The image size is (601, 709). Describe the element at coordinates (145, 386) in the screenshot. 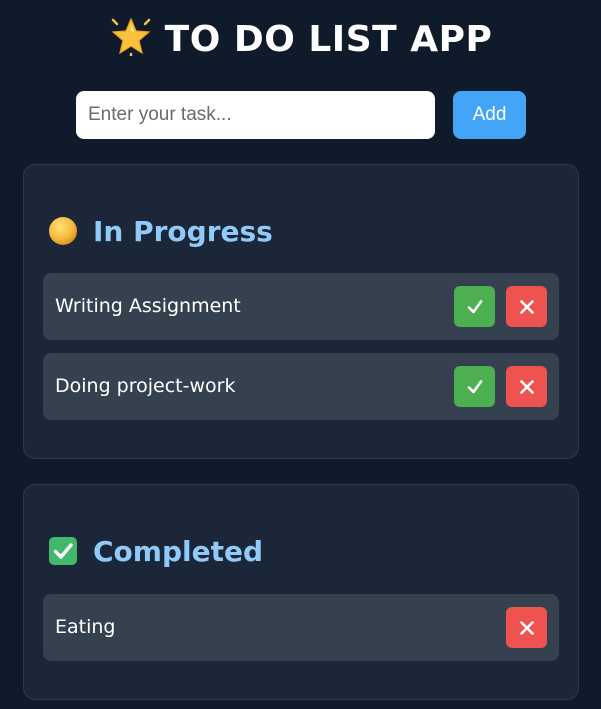

I see `task-label: Doing project-work` at that location.